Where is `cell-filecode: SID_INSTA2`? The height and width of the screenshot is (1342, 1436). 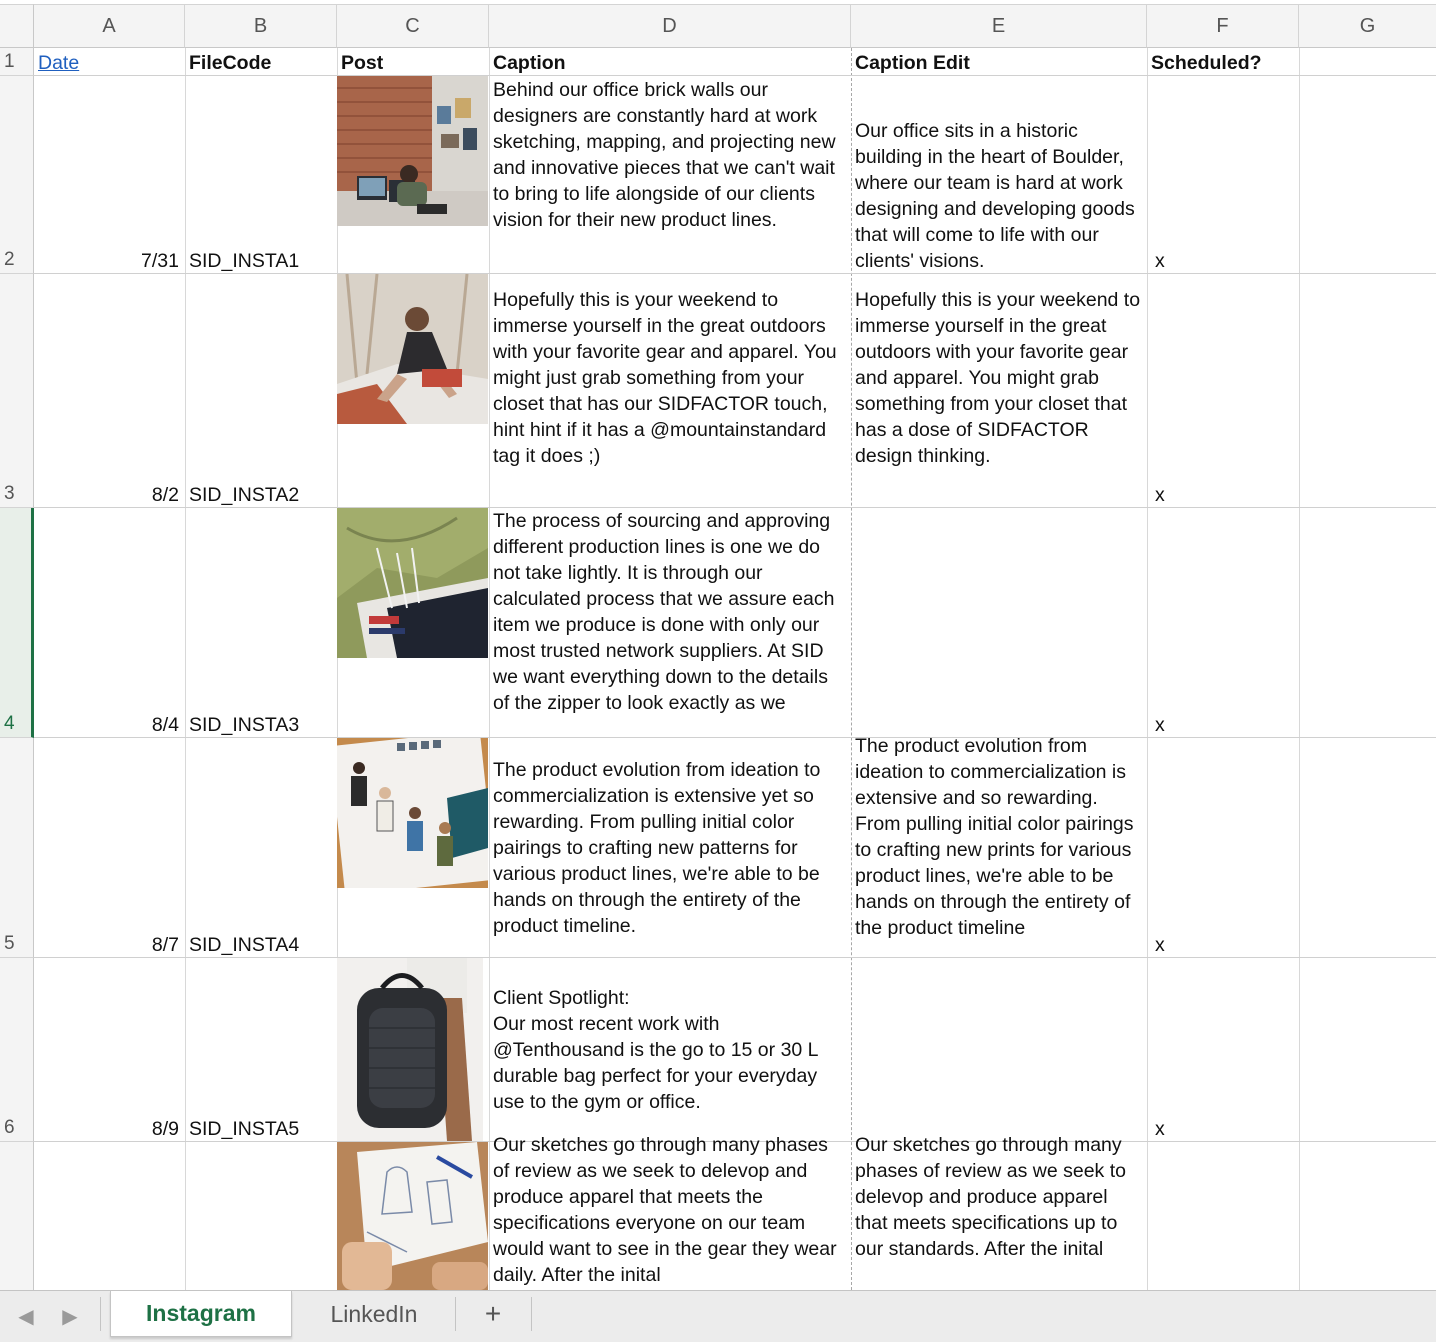
cell-filecode: SID_INSTA2 is located at coordinates (261, 391).